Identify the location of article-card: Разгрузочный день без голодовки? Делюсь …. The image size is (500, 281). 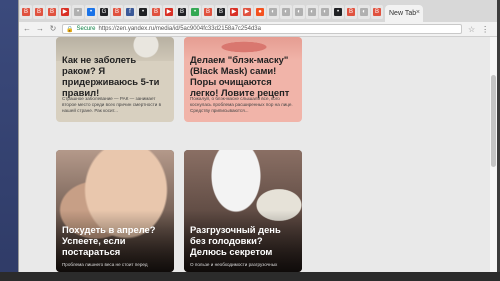
(243, 211).